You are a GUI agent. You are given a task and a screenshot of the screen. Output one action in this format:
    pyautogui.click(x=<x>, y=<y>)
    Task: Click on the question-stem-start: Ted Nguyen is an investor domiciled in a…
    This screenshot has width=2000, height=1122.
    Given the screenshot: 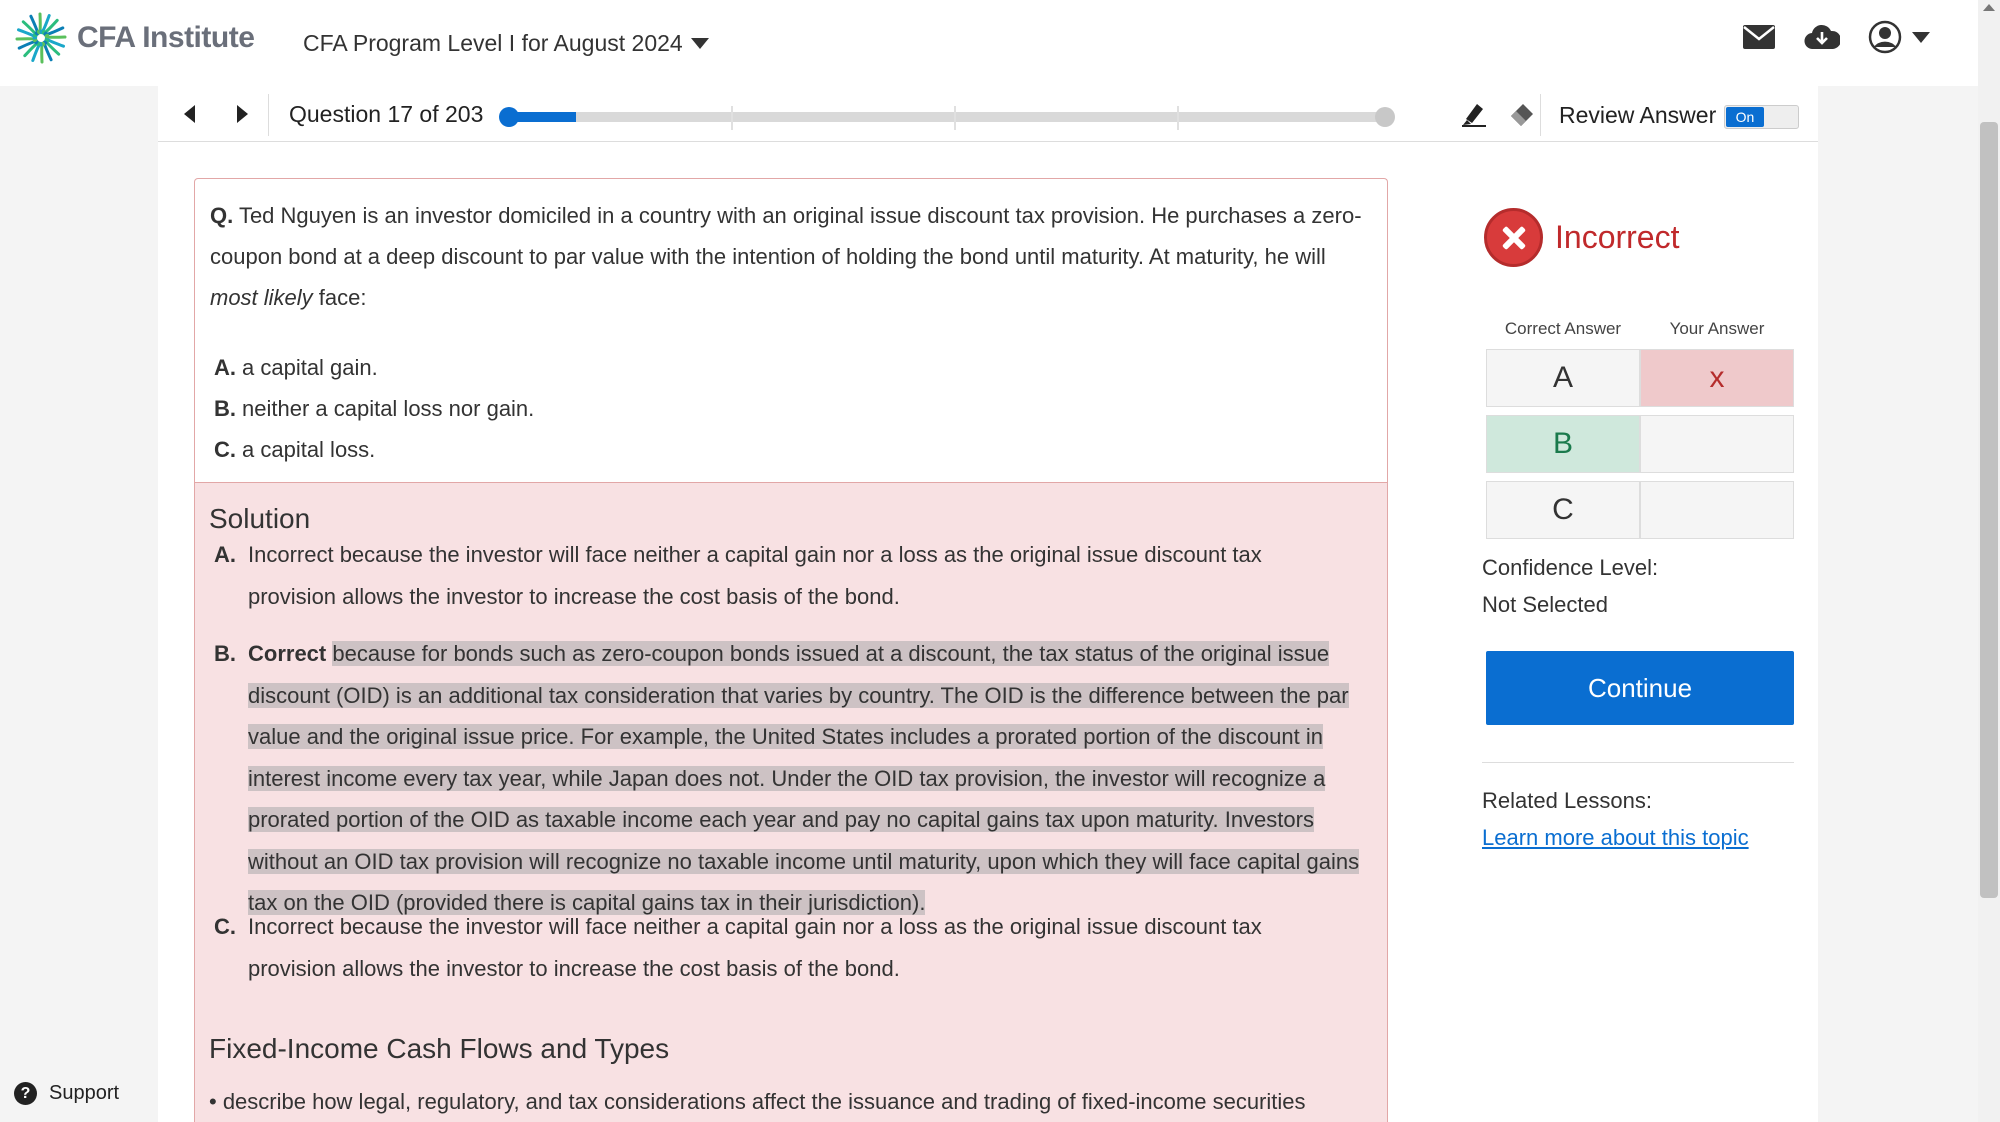 What is the action you would take?
    pyautogui.click(x=786, y=236)
    